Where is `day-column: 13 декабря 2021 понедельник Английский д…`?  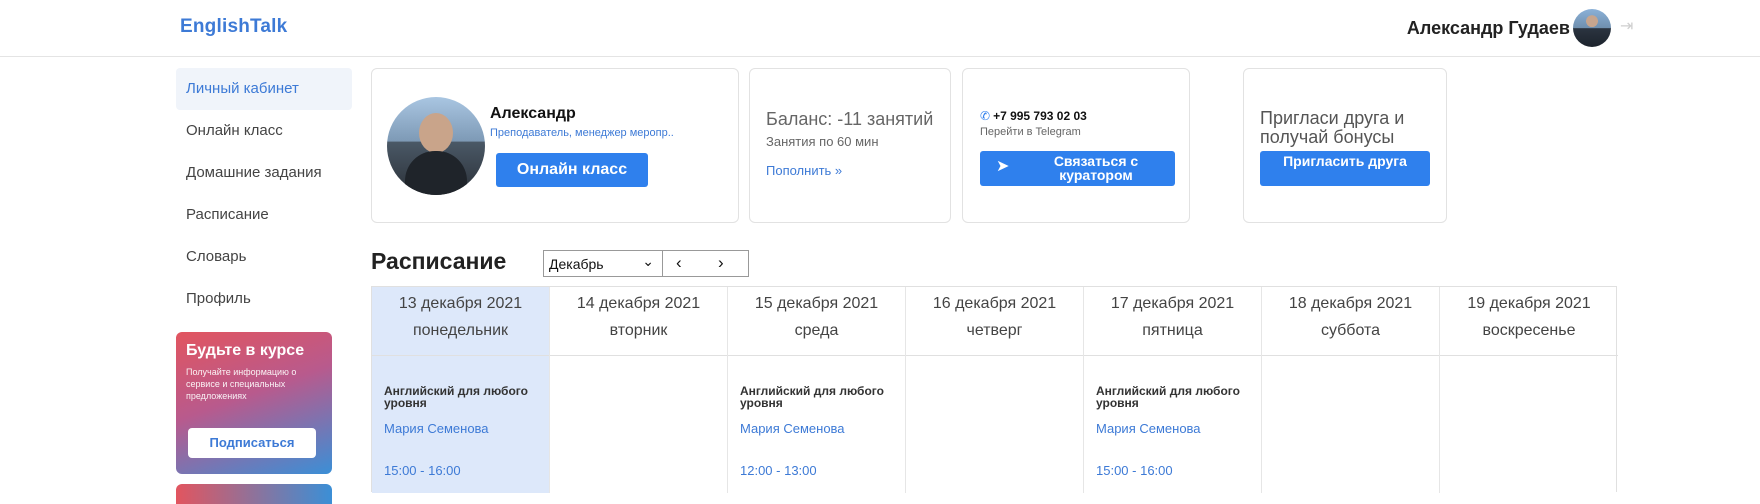 day-column: 13 декабря 2021 понедельник Английский д… is located at coordinates (461, 390).